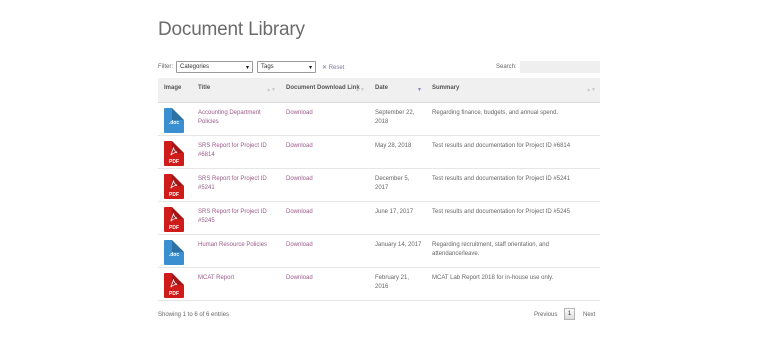 This screenshot has height=347, width=768. Describe the element at coordinates (397, 185) in the screenshot. I see `date-cell: December 5, 2017` at that location.